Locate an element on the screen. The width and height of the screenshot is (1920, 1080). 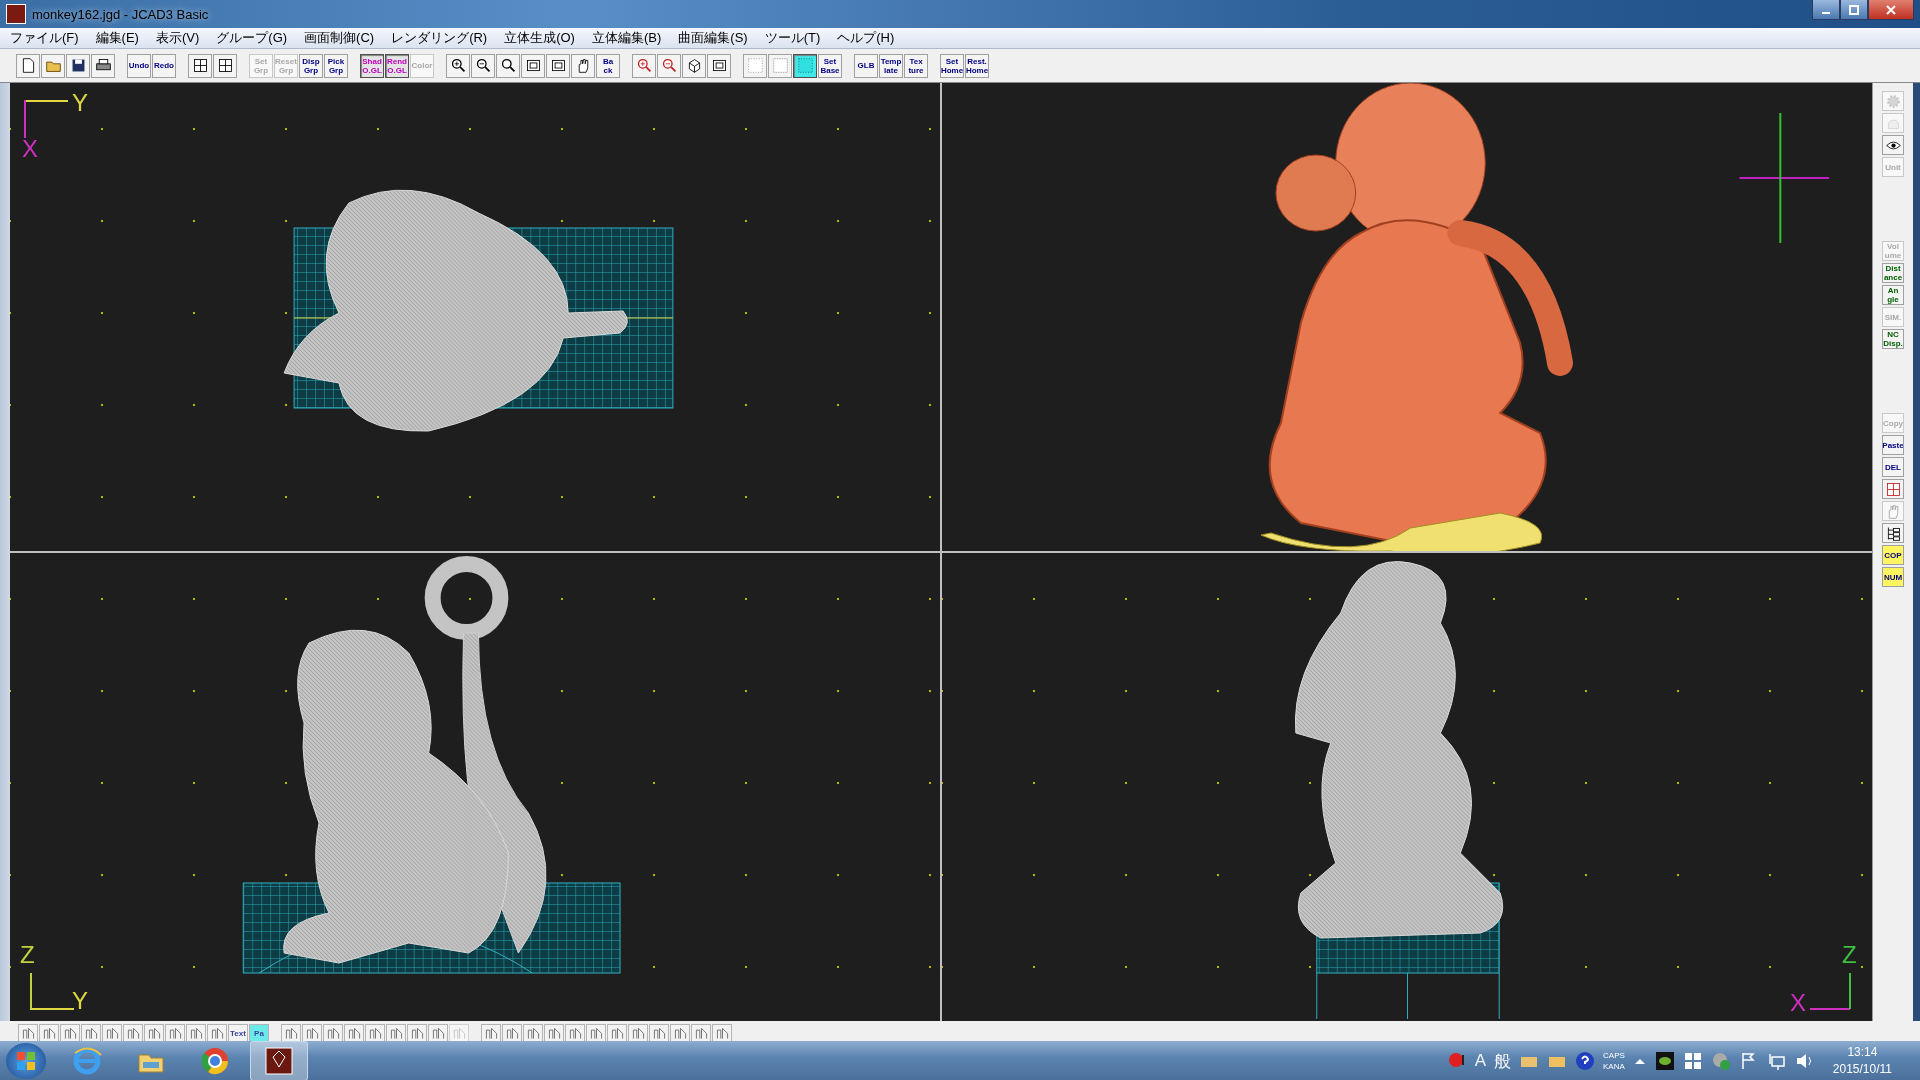
toolbar-button: NUM is located at coordinates (1893, 577).